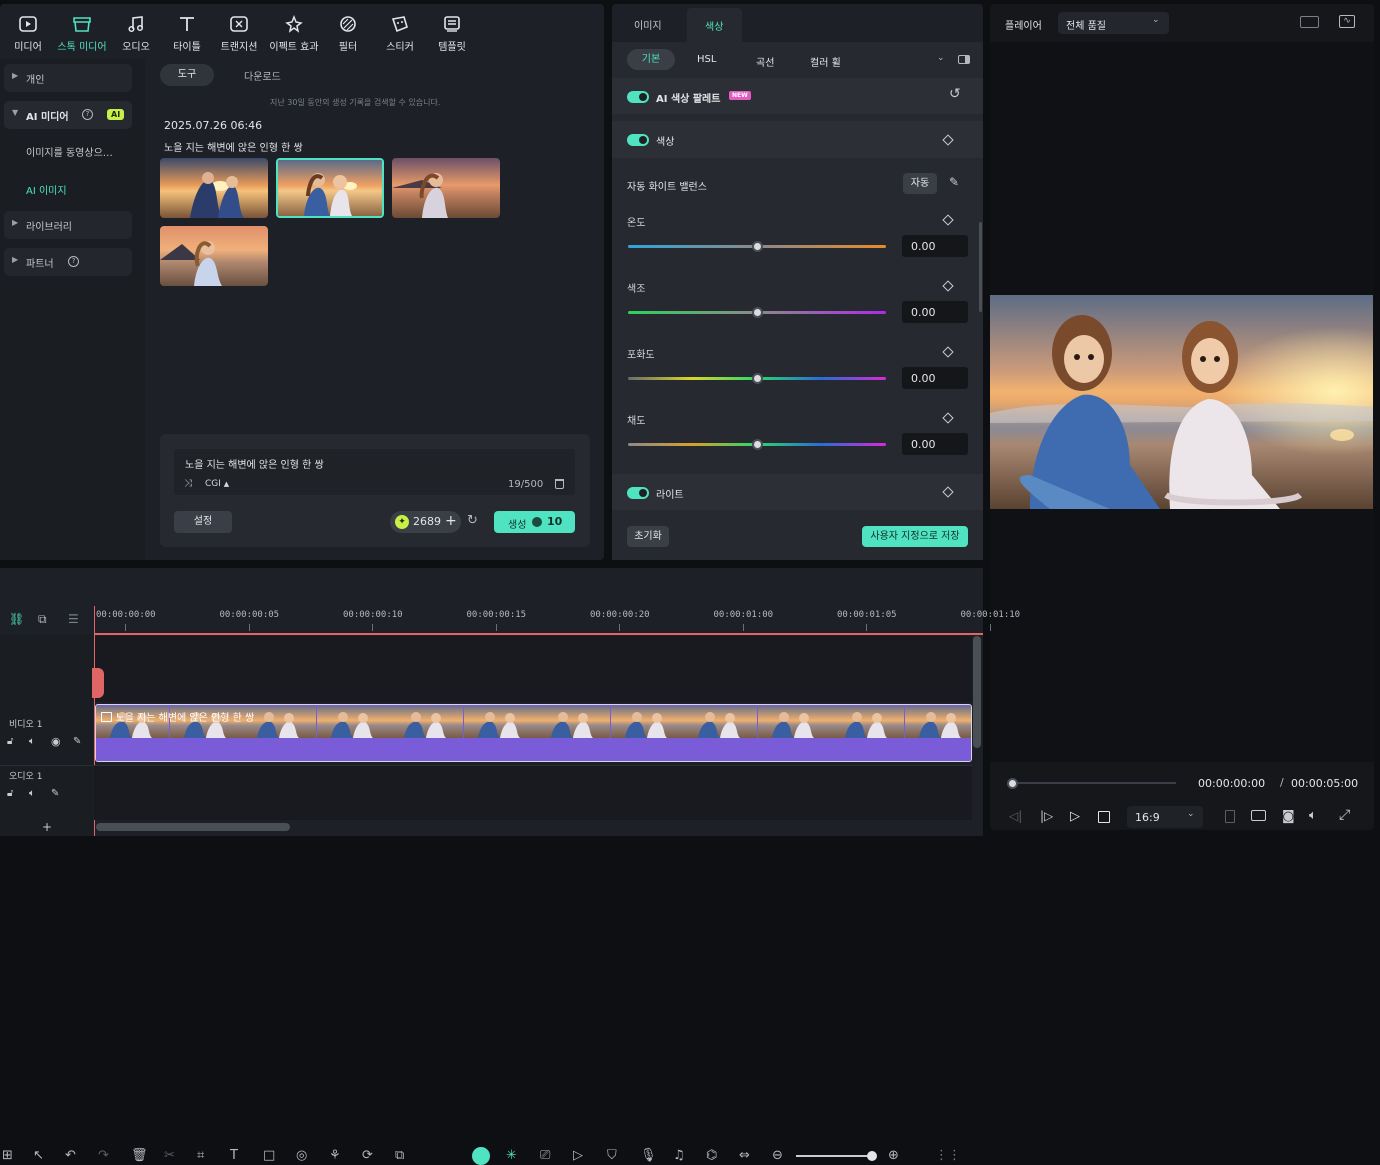 This screenshot has height=1165, width=1380. Describe the element at coordinates (187, 75) in the screenshot. I see `tab-tools: 도구` at that location.